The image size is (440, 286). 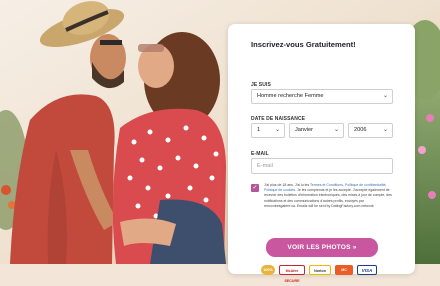 I want to click on cookies-link: Politique de cookies, so click(x=279, y=190).